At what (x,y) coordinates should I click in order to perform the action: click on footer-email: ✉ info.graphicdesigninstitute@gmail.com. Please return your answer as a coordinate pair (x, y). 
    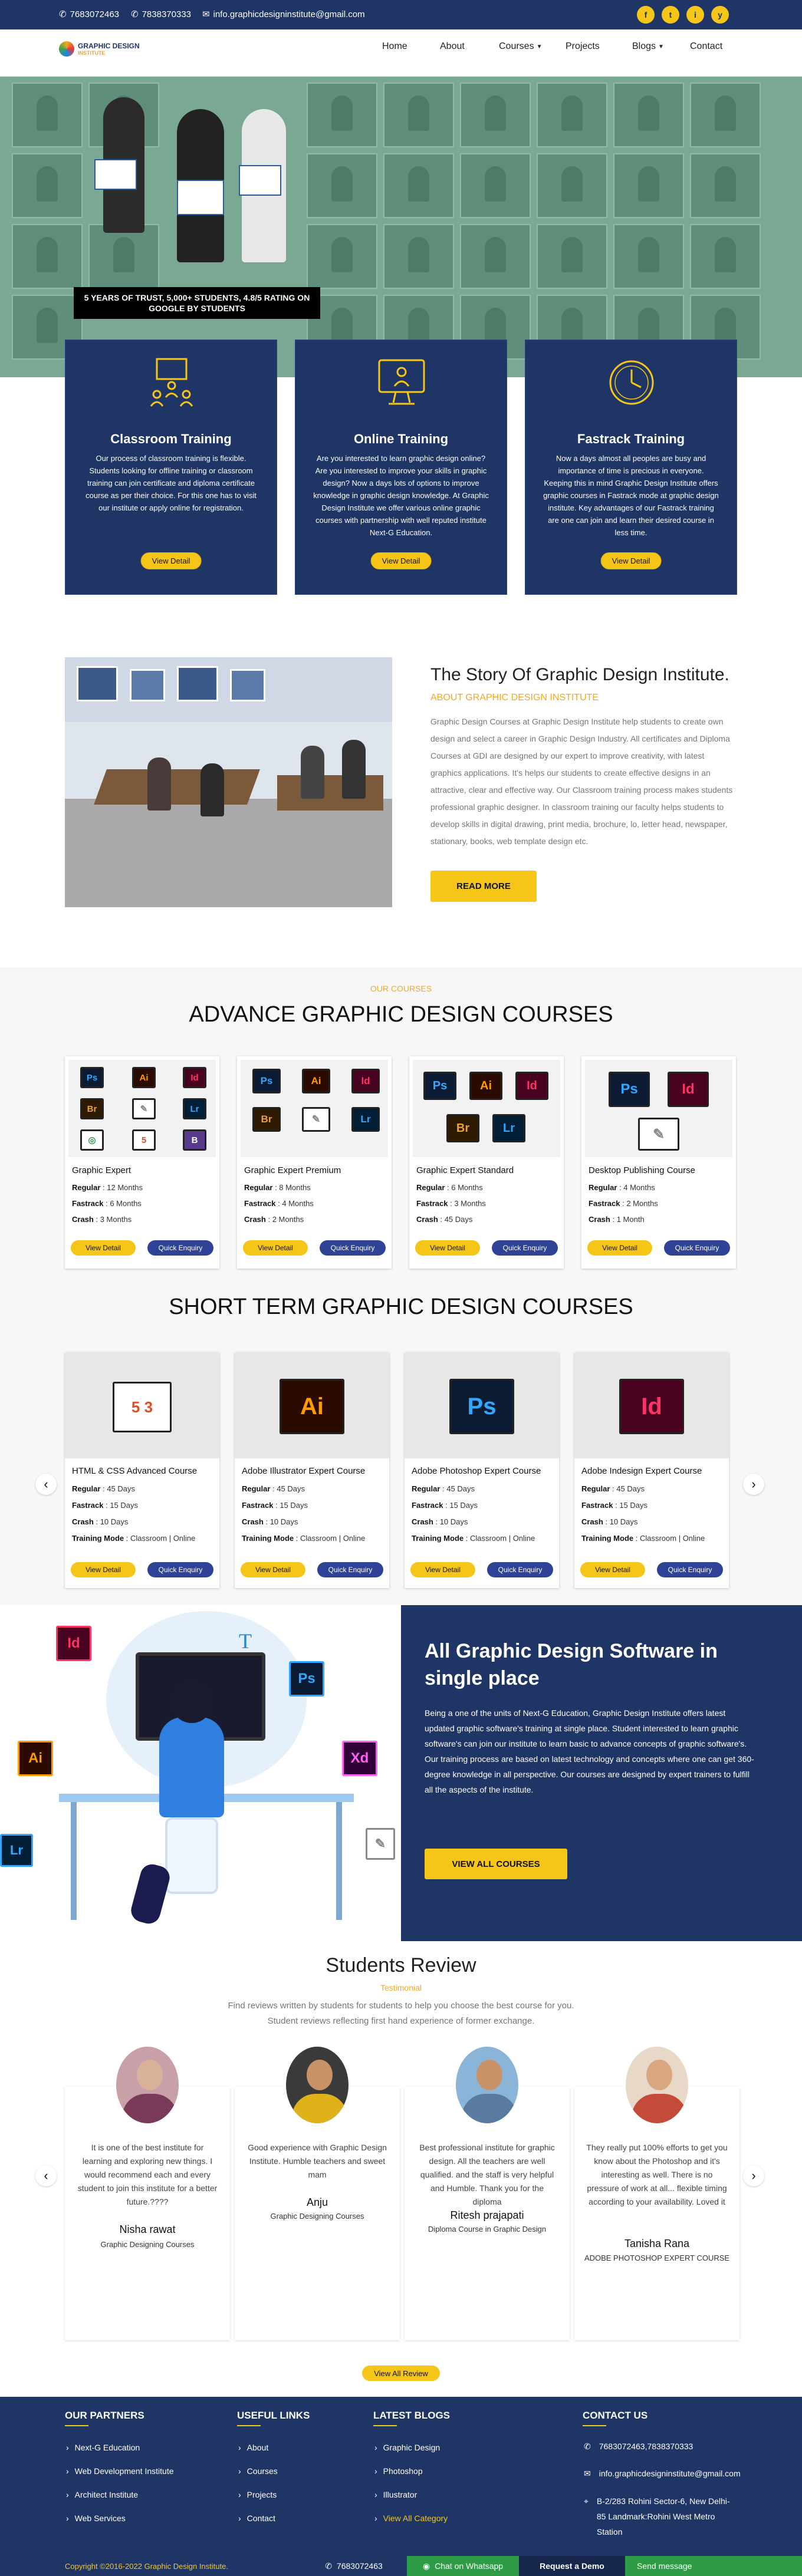
    Looking at the image, I should click on (663, 2474).